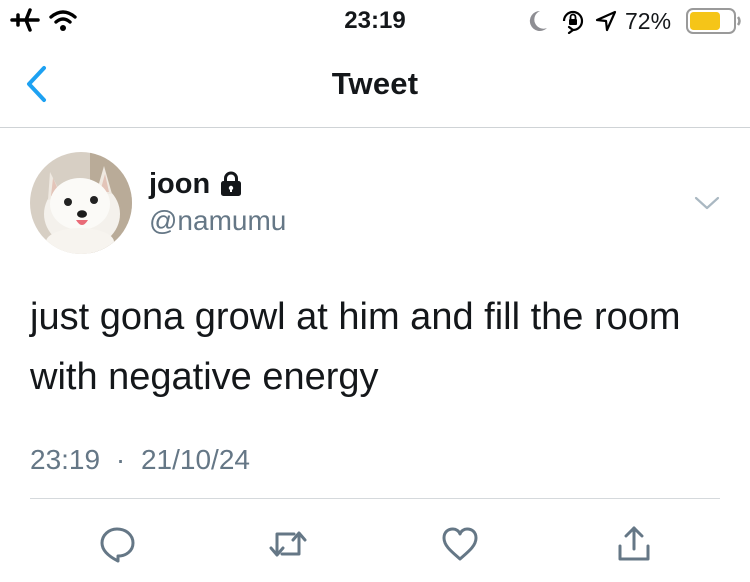 The width and height of the screenshot is (750, 582). I want to click on action-divider, so click(375, 498).